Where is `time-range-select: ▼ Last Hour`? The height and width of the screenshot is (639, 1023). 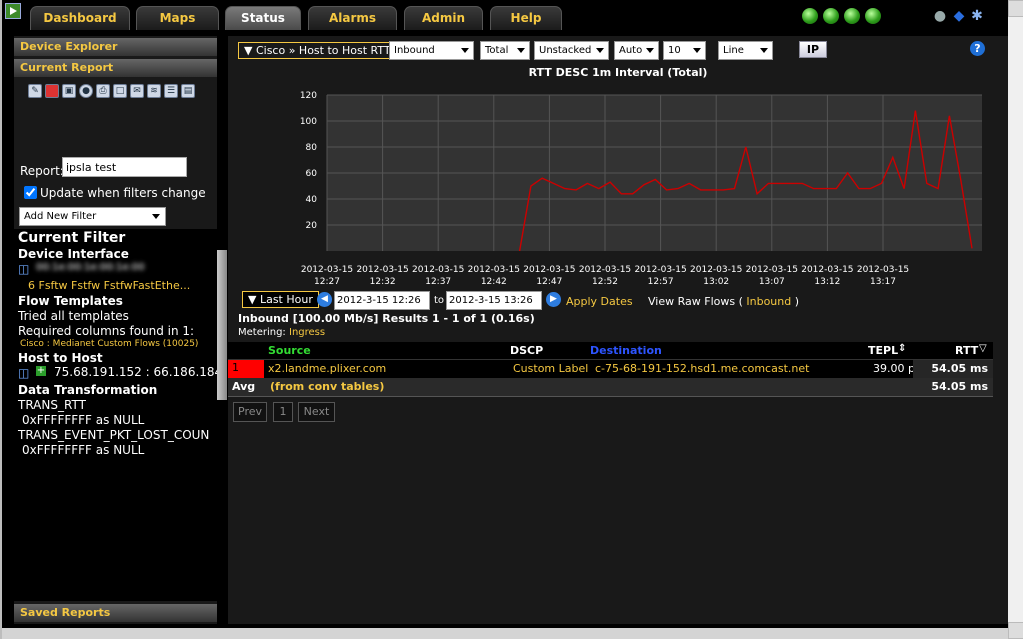
time-range-select: ▼ Last Hour is located at coordinates (280, 299).